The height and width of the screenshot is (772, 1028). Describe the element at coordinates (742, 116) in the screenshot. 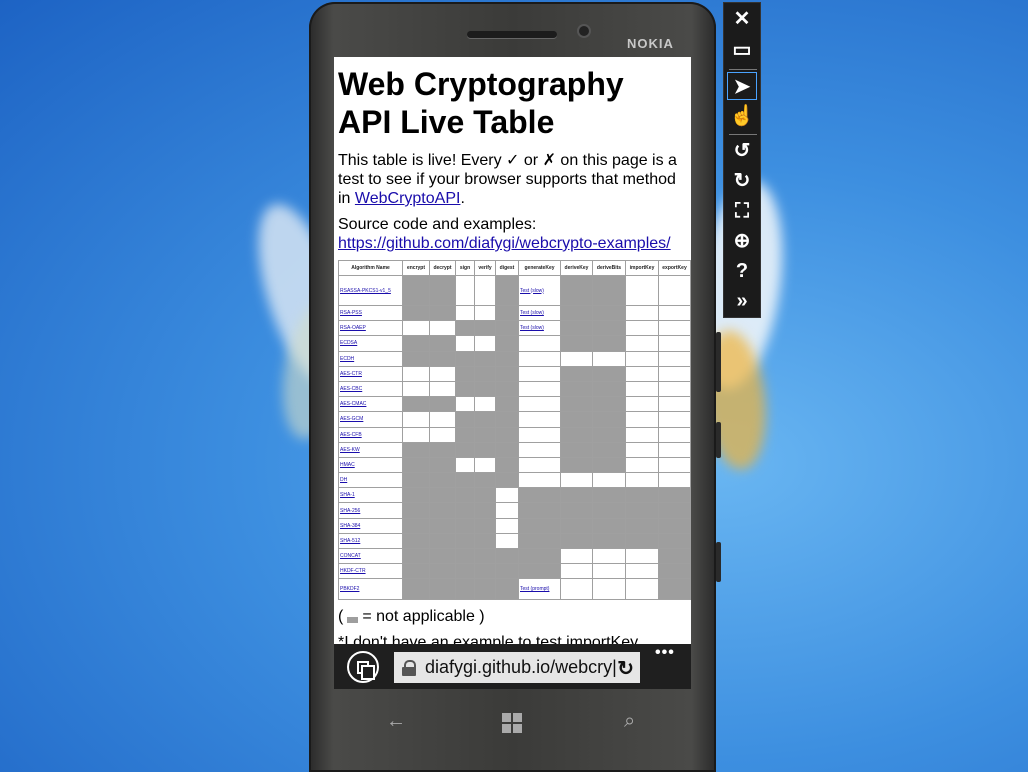

I see `touch-hand-icon: ☝` at that location.